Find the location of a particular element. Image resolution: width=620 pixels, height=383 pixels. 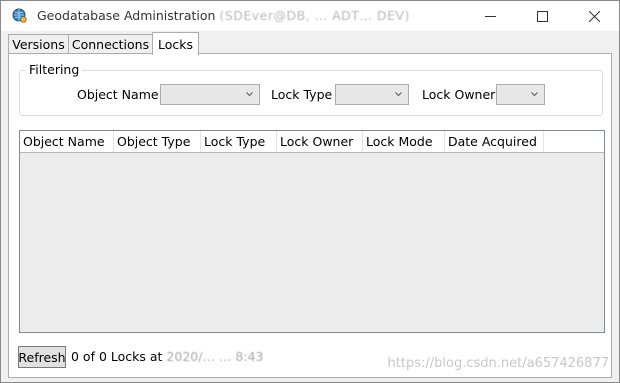

refresh-button-label: Refresh is located at coordinates (42, 357).